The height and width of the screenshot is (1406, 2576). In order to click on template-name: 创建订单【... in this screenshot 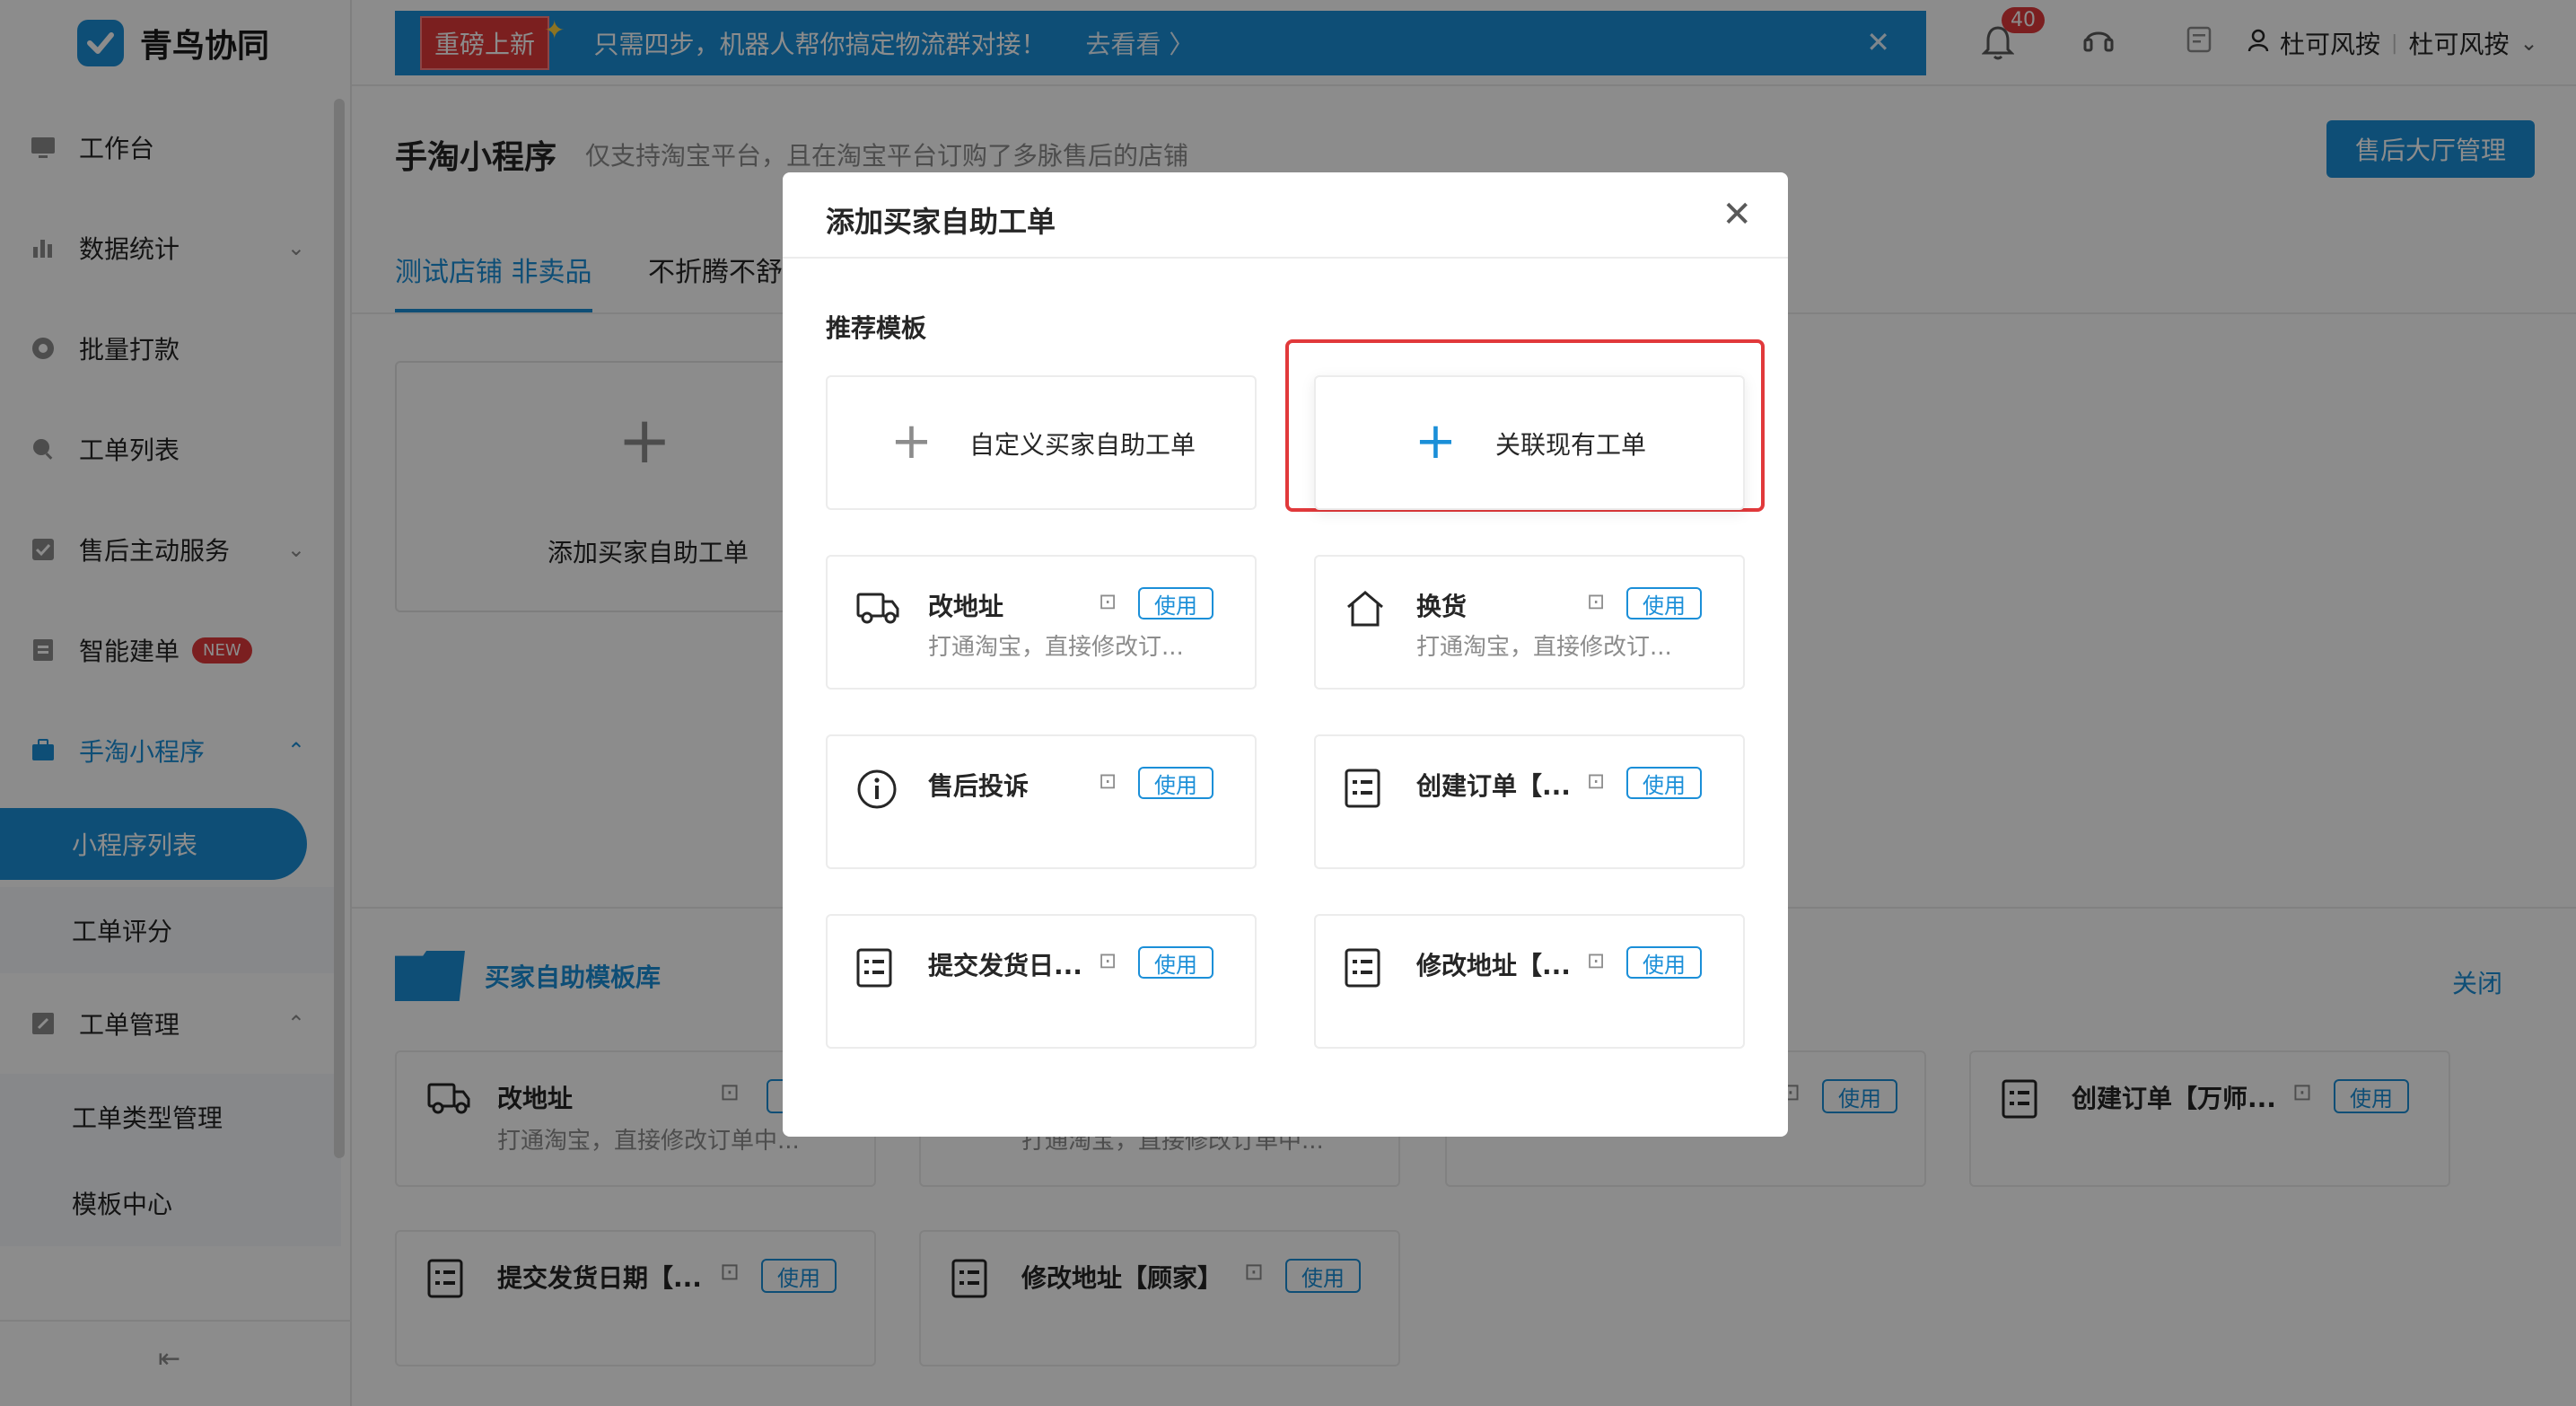, I will do `click(1493, 786)`.